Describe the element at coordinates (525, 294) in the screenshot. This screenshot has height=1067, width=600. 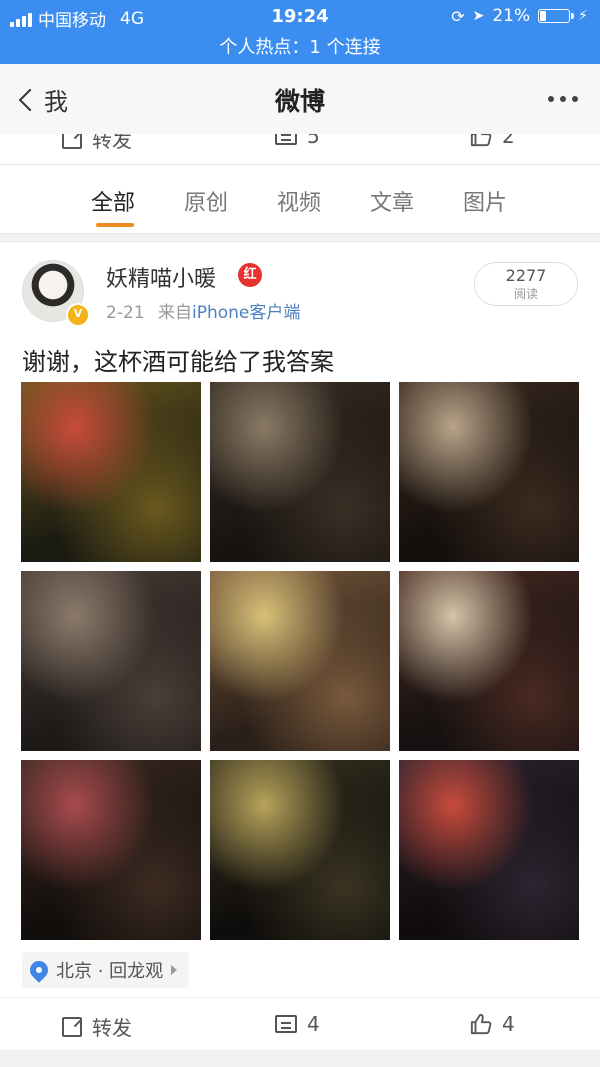
I see `read-label: 阅读` at that location.